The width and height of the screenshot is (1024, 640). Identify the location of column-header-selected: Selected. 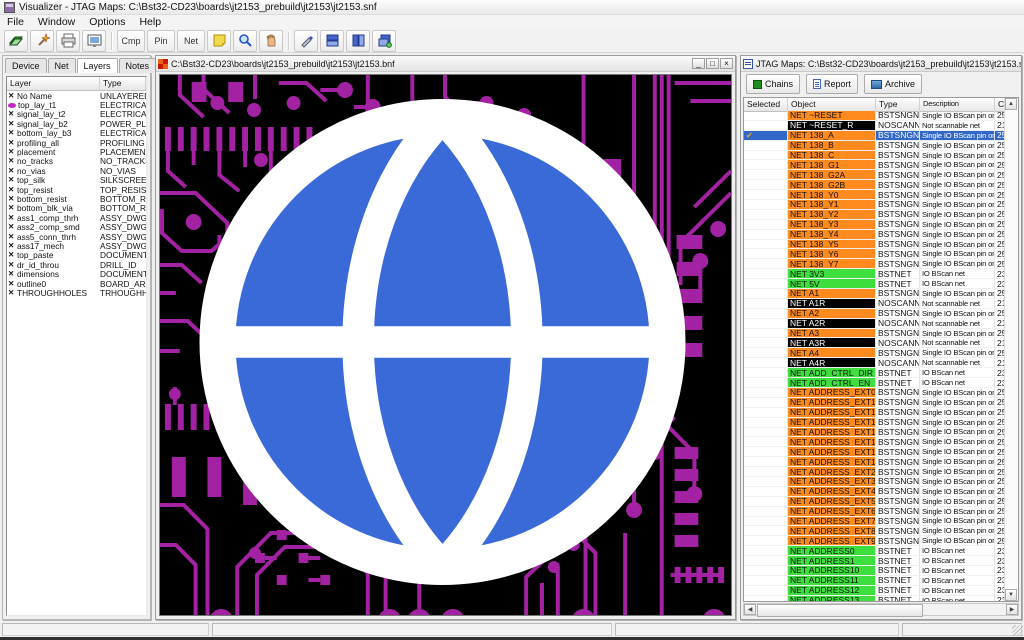
(766, 104).